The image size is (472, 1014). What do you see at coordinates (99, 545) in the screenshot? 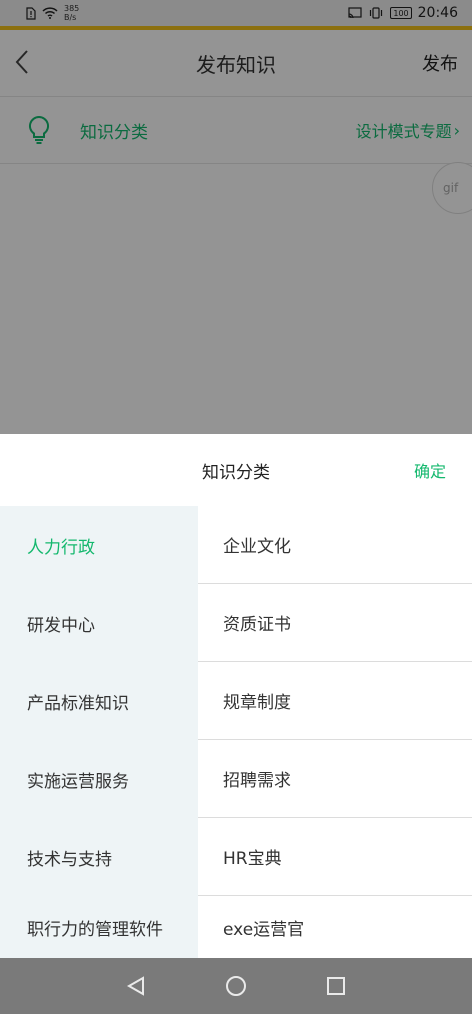
I see `primary-category-item: 人力行政` at bounding box center [99, 545].